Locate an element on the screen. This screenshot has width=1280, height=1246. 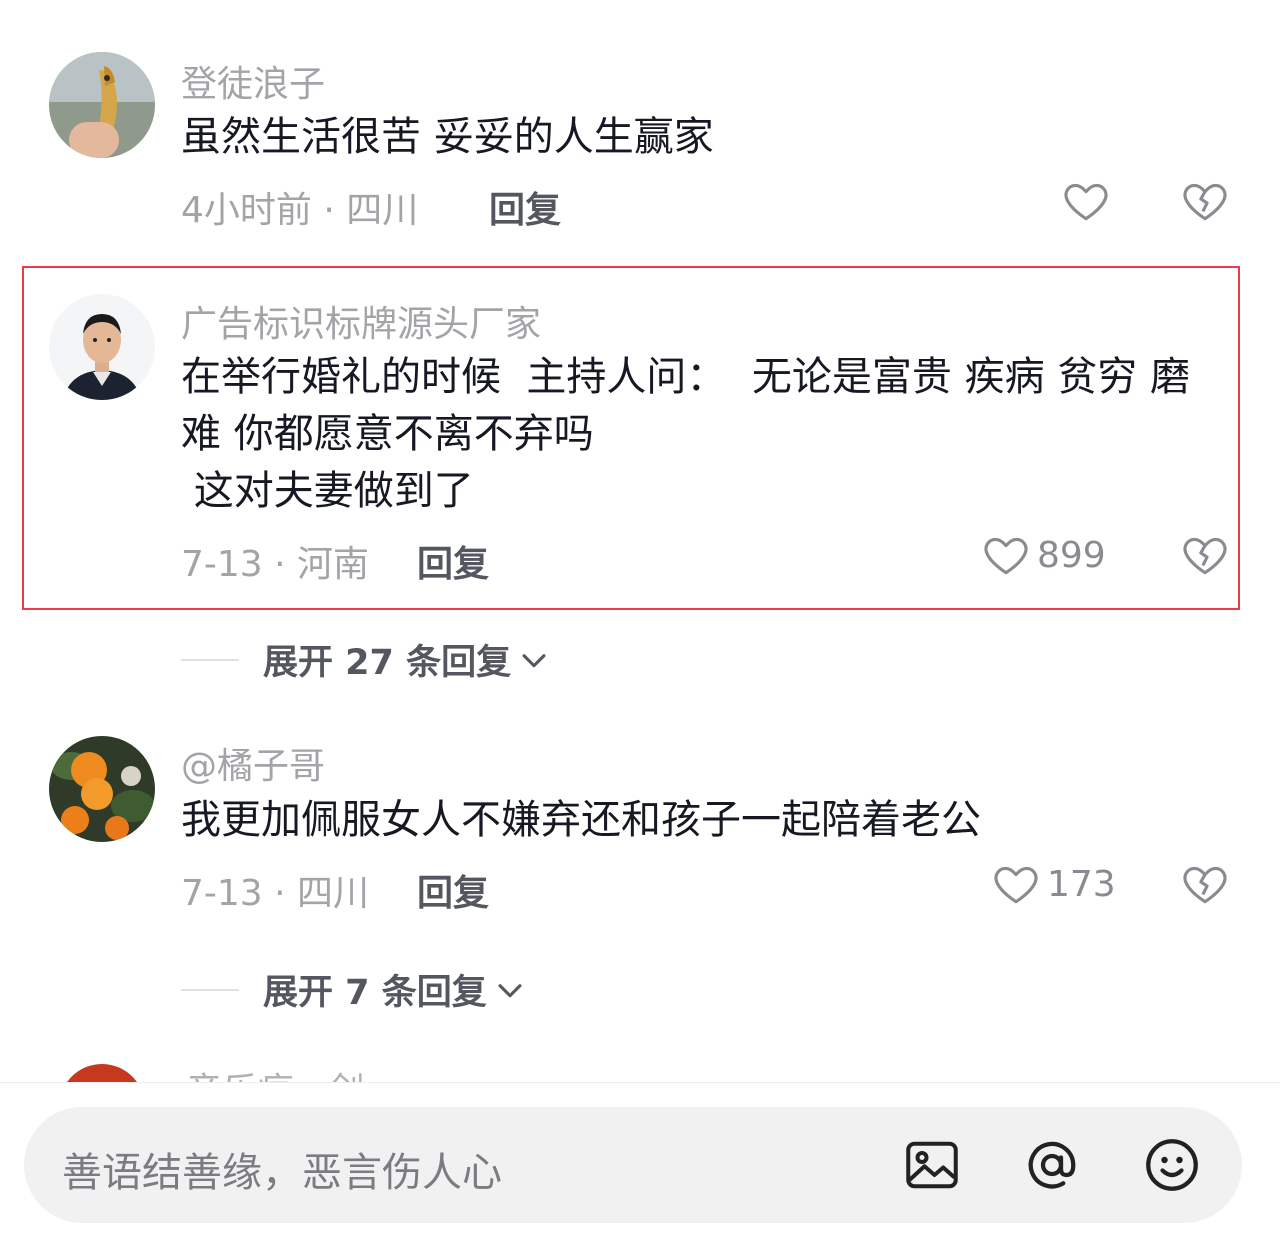
comment-username: 音乐疯 · 剑 is located at coordinates (275, 1072).